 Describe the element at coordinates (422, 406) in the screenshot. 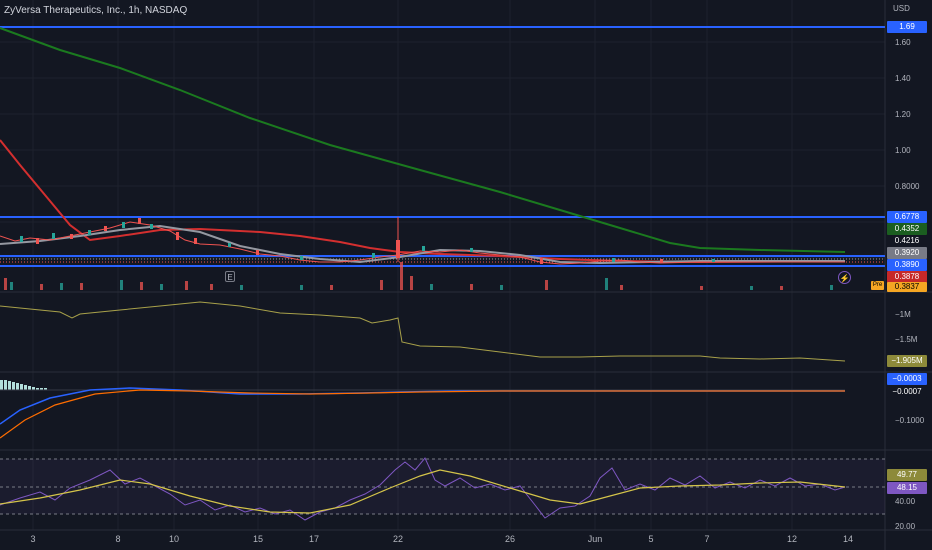

I see `macd-line` at that location.